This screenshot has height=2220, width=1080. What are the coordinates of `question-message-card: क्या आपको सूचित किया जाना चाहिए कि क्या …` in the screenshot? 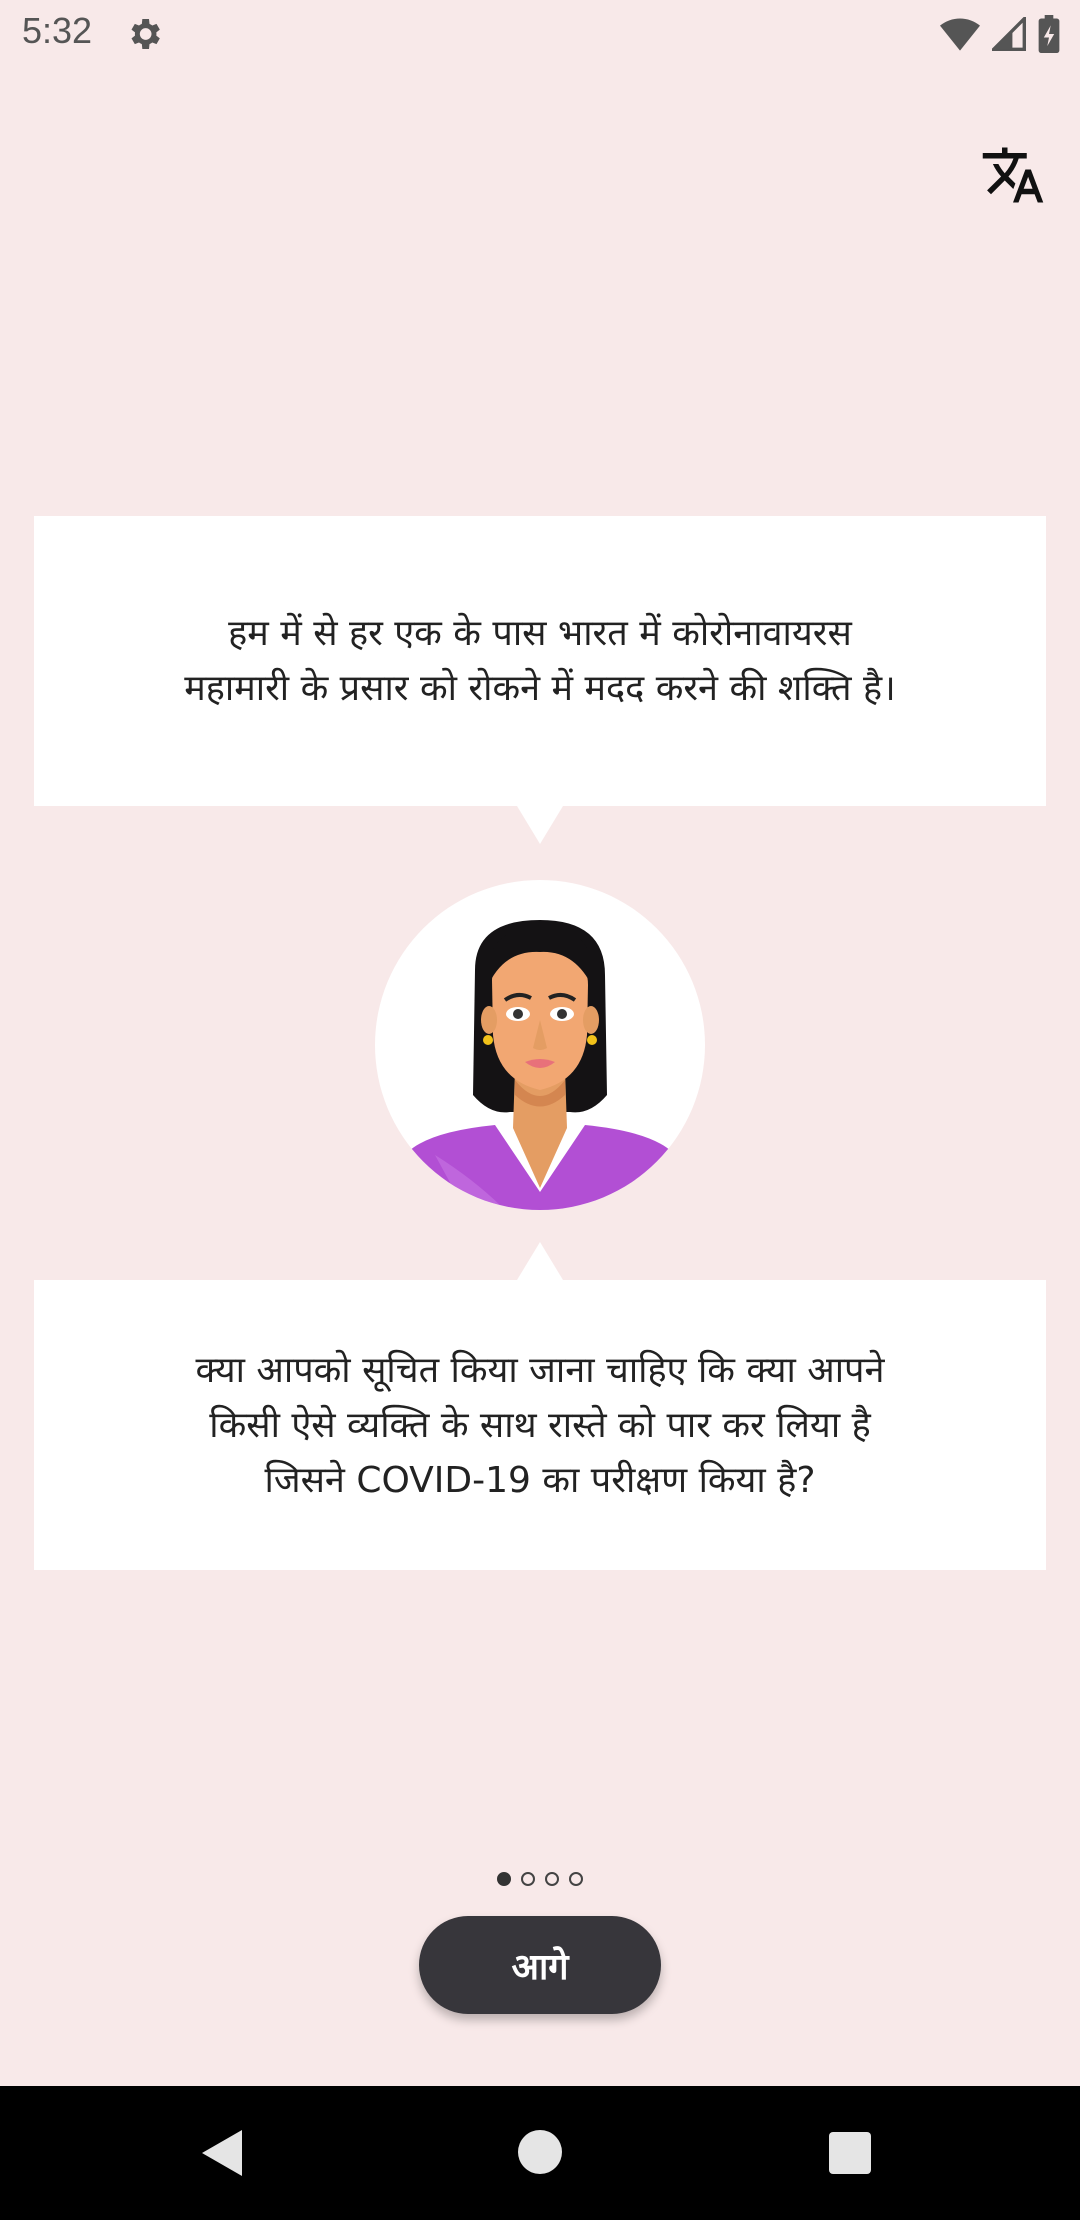 It's located at (540, 1425).